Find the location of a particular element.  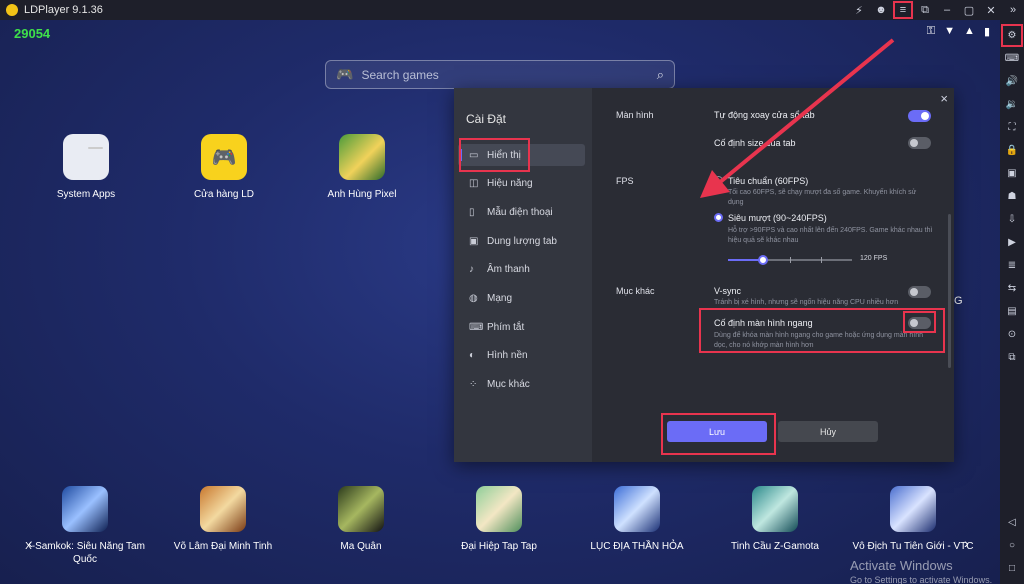

app-ld-store: 🎮 Cửa hàng LD is located at coordinates (224, 167).